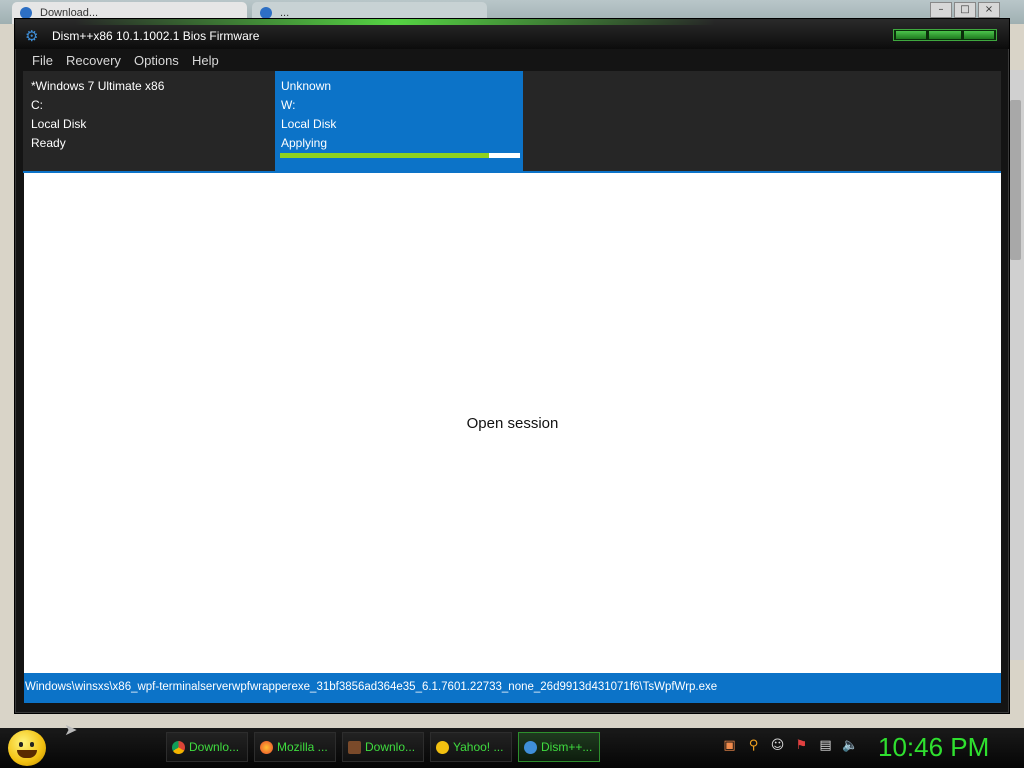 This screenshot has width=1024, height=768. Describe the element at coordinates (1015, 180) in the screenshot. I see `scrollbar-thumb` at that location.